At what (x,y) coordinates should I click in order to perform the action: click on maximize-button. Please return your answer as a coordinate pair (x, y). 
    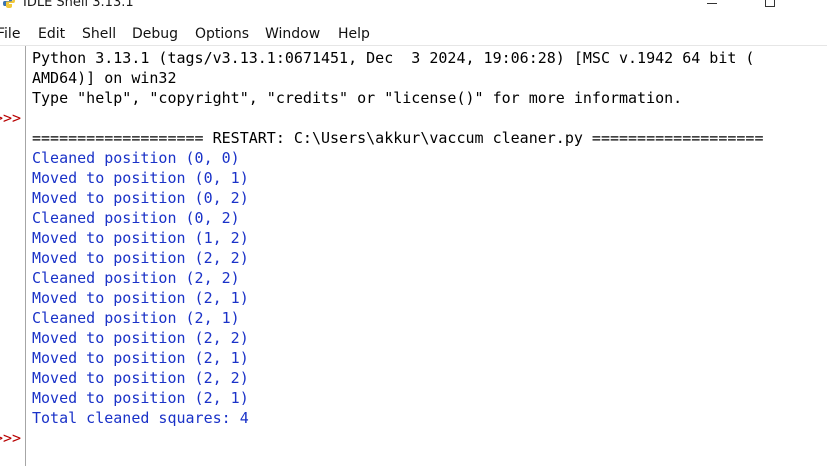
    Looking at the image, I should click on (770, 6).